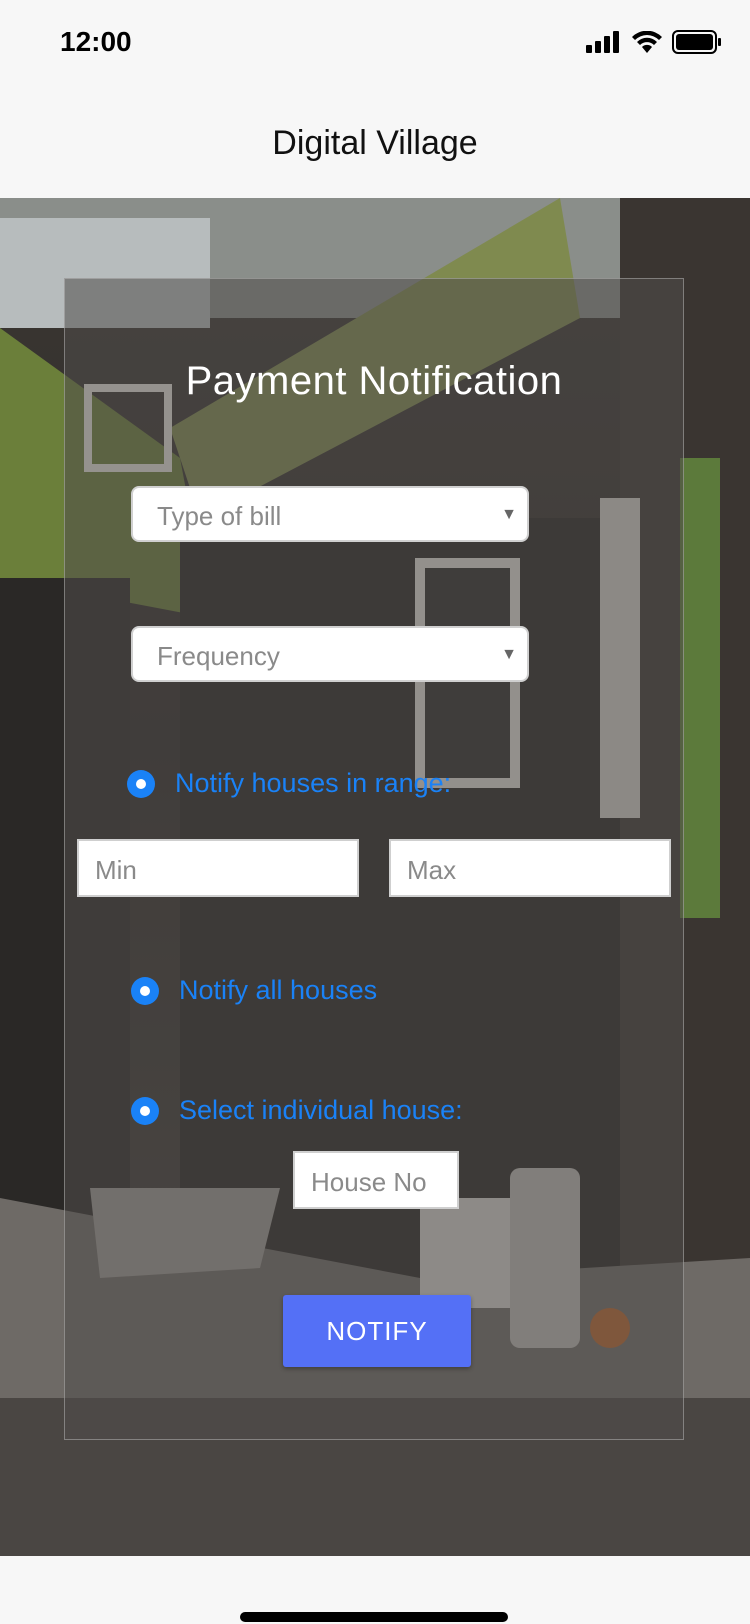 This screenshot has width=750, height=1624. I want to click on radio-notify-all: Notify all houses, so click(254, 990).